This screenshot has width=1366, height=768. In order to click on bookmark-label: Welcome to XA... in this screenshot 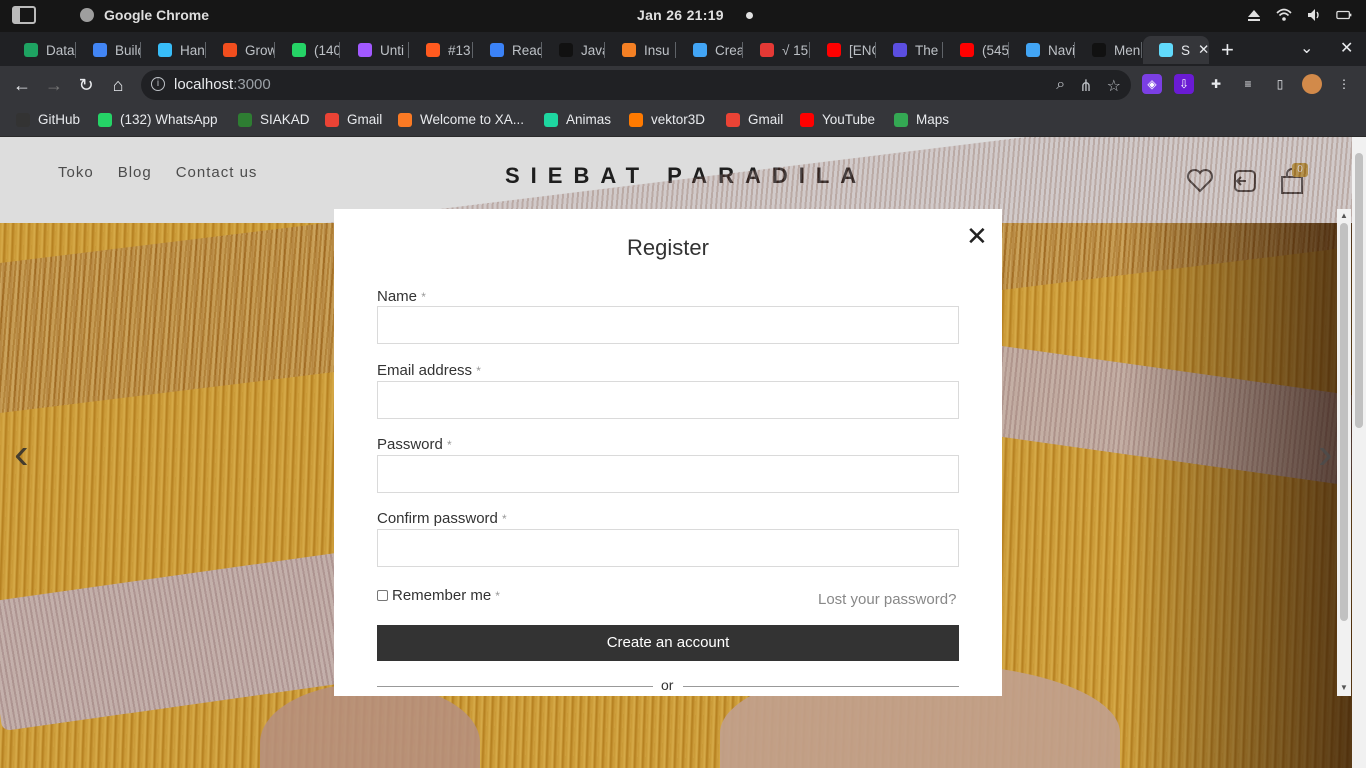, I will do `click(472, 119)`.